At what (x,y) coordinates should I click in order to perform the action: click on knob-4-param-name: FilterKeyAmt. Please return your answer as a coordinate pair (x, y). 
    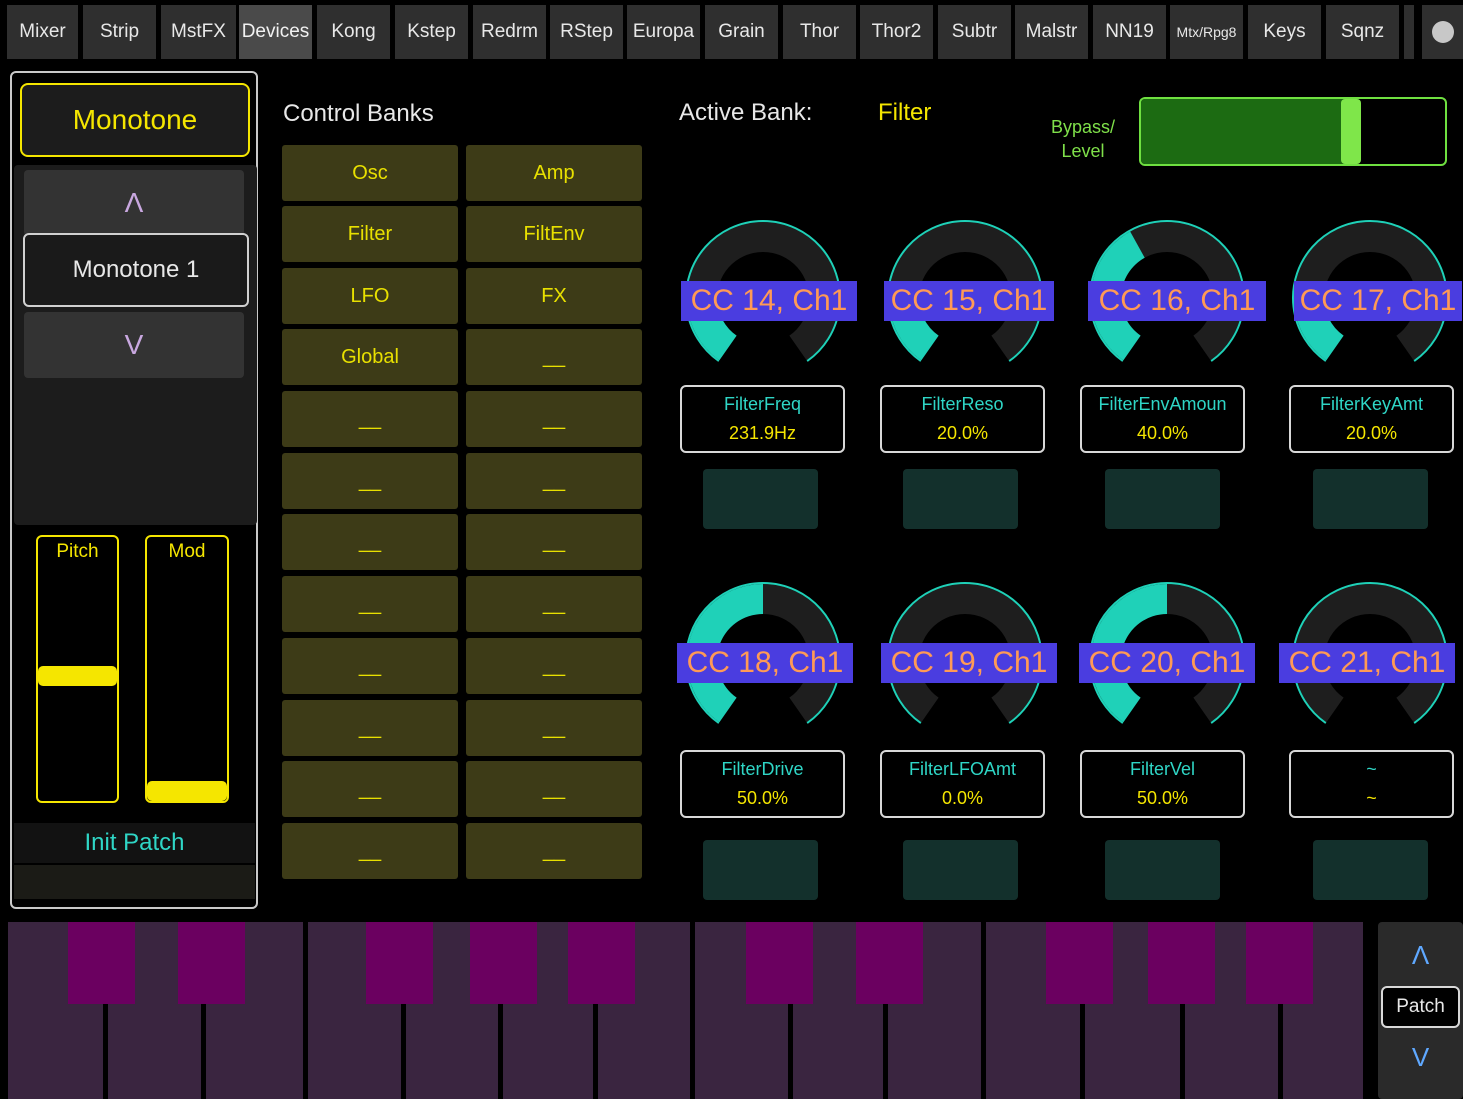
    Looking at the image, I should click on (1371, 404).